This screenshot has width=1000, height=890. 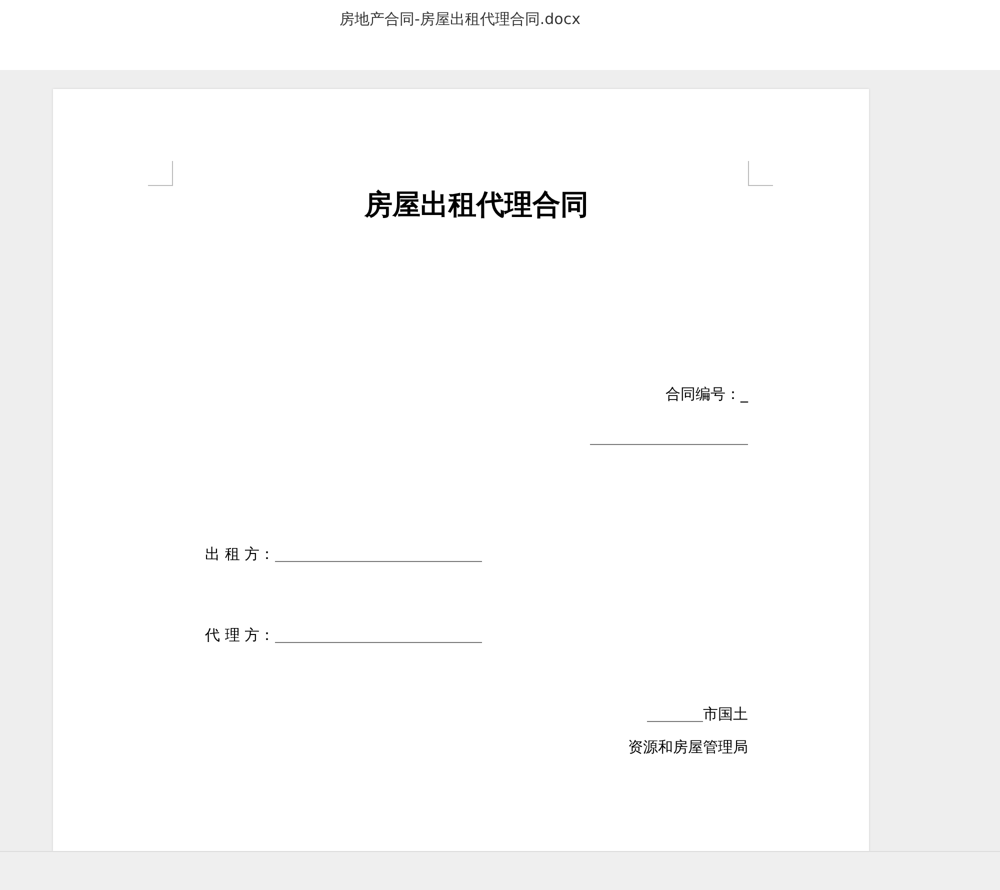 I want to click on authority-text: 市国土, so click(x=725, y=714).